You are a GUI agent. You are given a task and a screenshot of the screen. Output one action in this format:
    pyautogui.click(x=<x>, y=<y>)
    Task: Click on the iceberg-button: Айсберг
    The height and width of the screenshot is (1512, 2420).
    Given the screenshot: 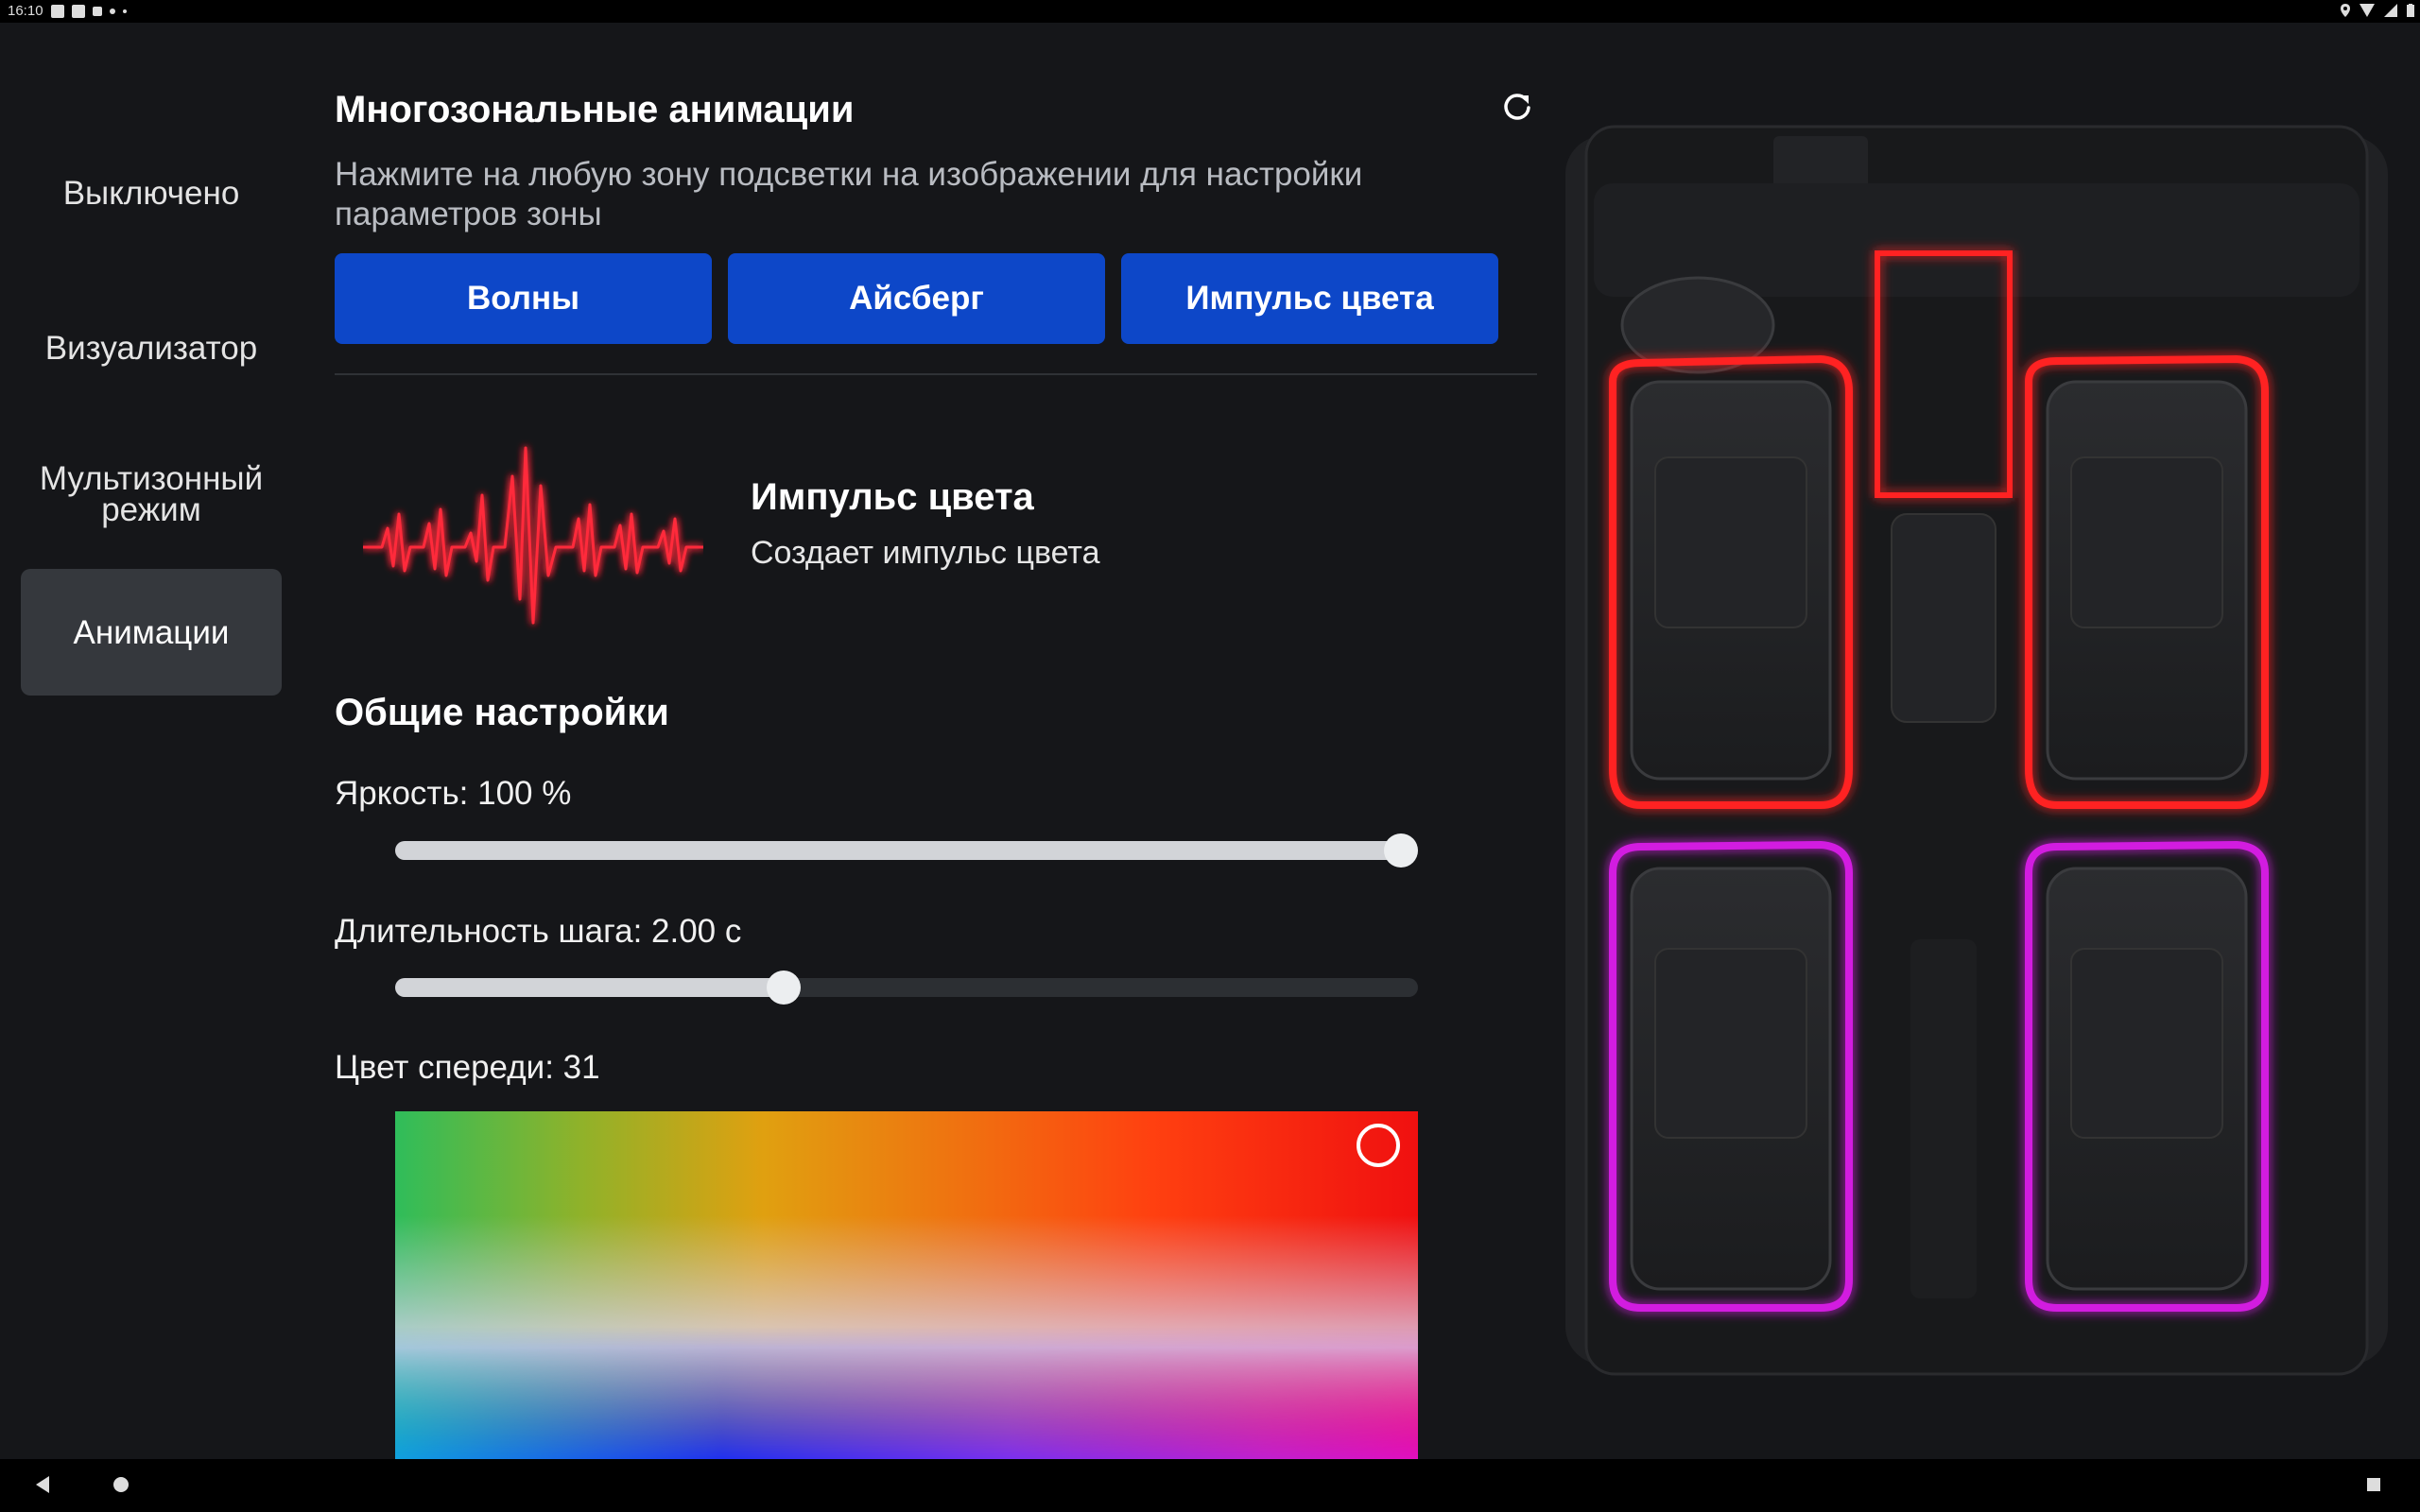 What is the action you would take?
    pyautogui.click(x=916, y=298)
    